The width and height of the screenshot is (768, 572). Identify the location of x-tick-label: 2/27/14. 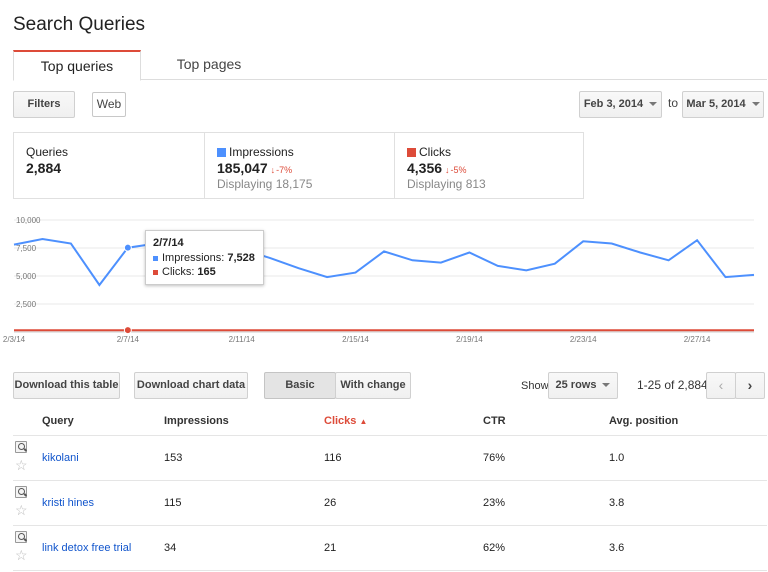
(697, 339).